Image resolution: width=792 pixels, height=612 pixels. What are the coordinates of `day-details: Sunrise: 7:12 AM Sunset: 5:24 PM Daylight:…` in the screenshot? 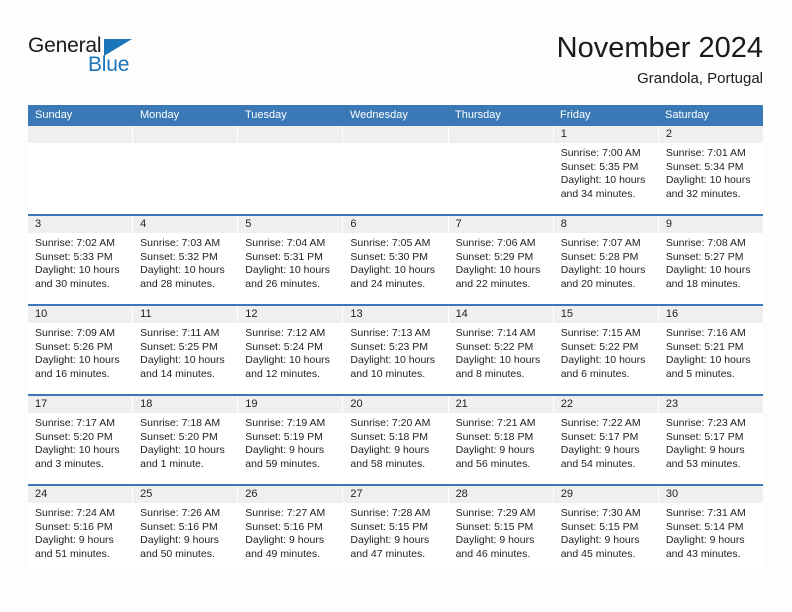 It's located at (290, 352).